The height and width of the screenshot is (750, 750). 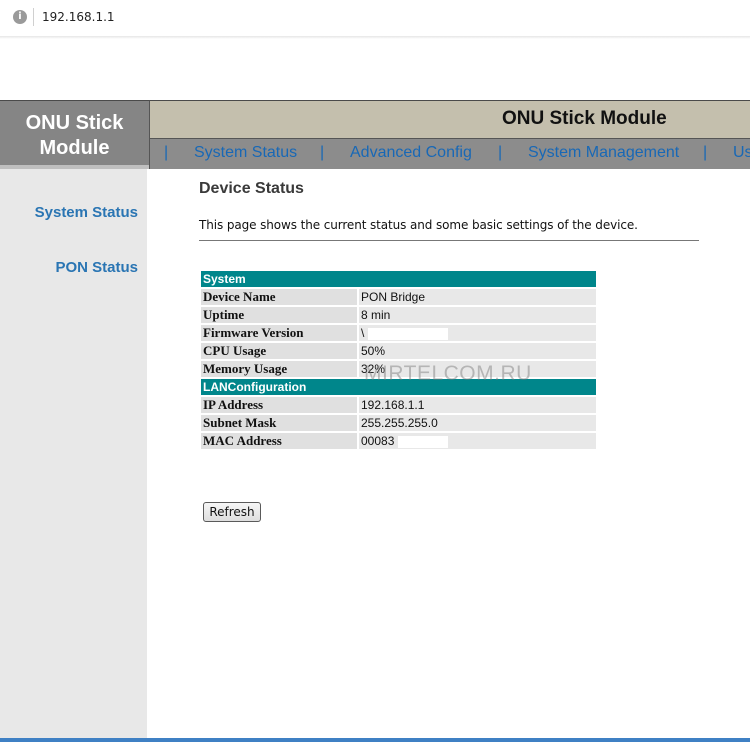 What do you see at coordinates (378, 441) in the screenshot?
I see `row-value: 00083` at bounding box center [378, 441].